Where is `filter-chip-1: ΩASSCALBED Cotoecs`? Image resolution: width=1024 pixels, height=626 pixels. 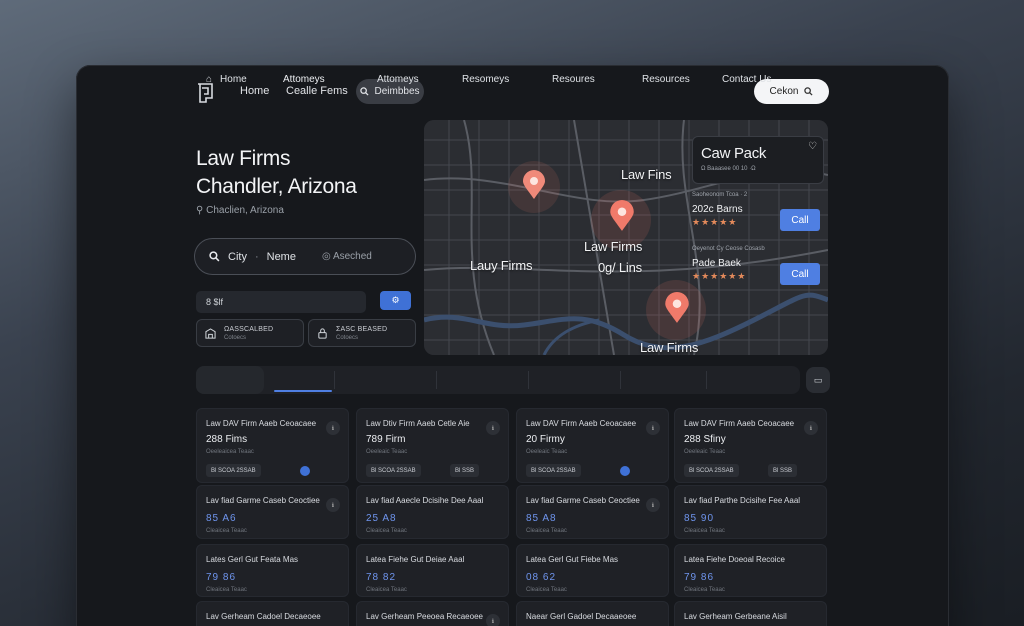
filter-chip-1: ΩASSCALBED Cotoecs is located at coordinates (250, 333).